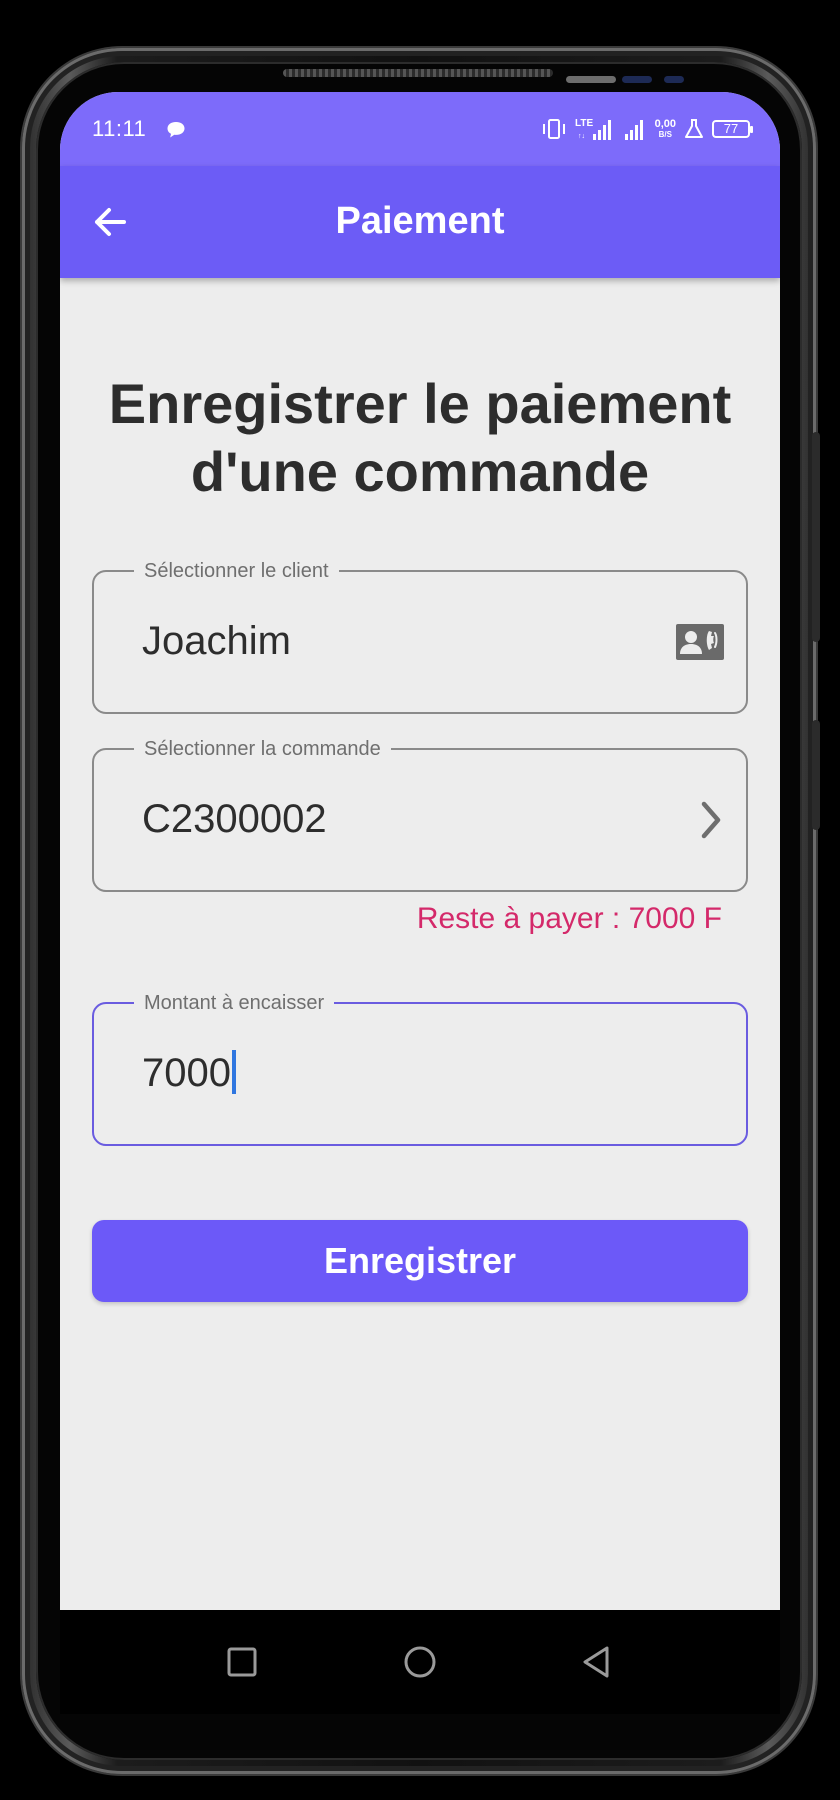  I want to click on square-icon, so click(242, 1662).